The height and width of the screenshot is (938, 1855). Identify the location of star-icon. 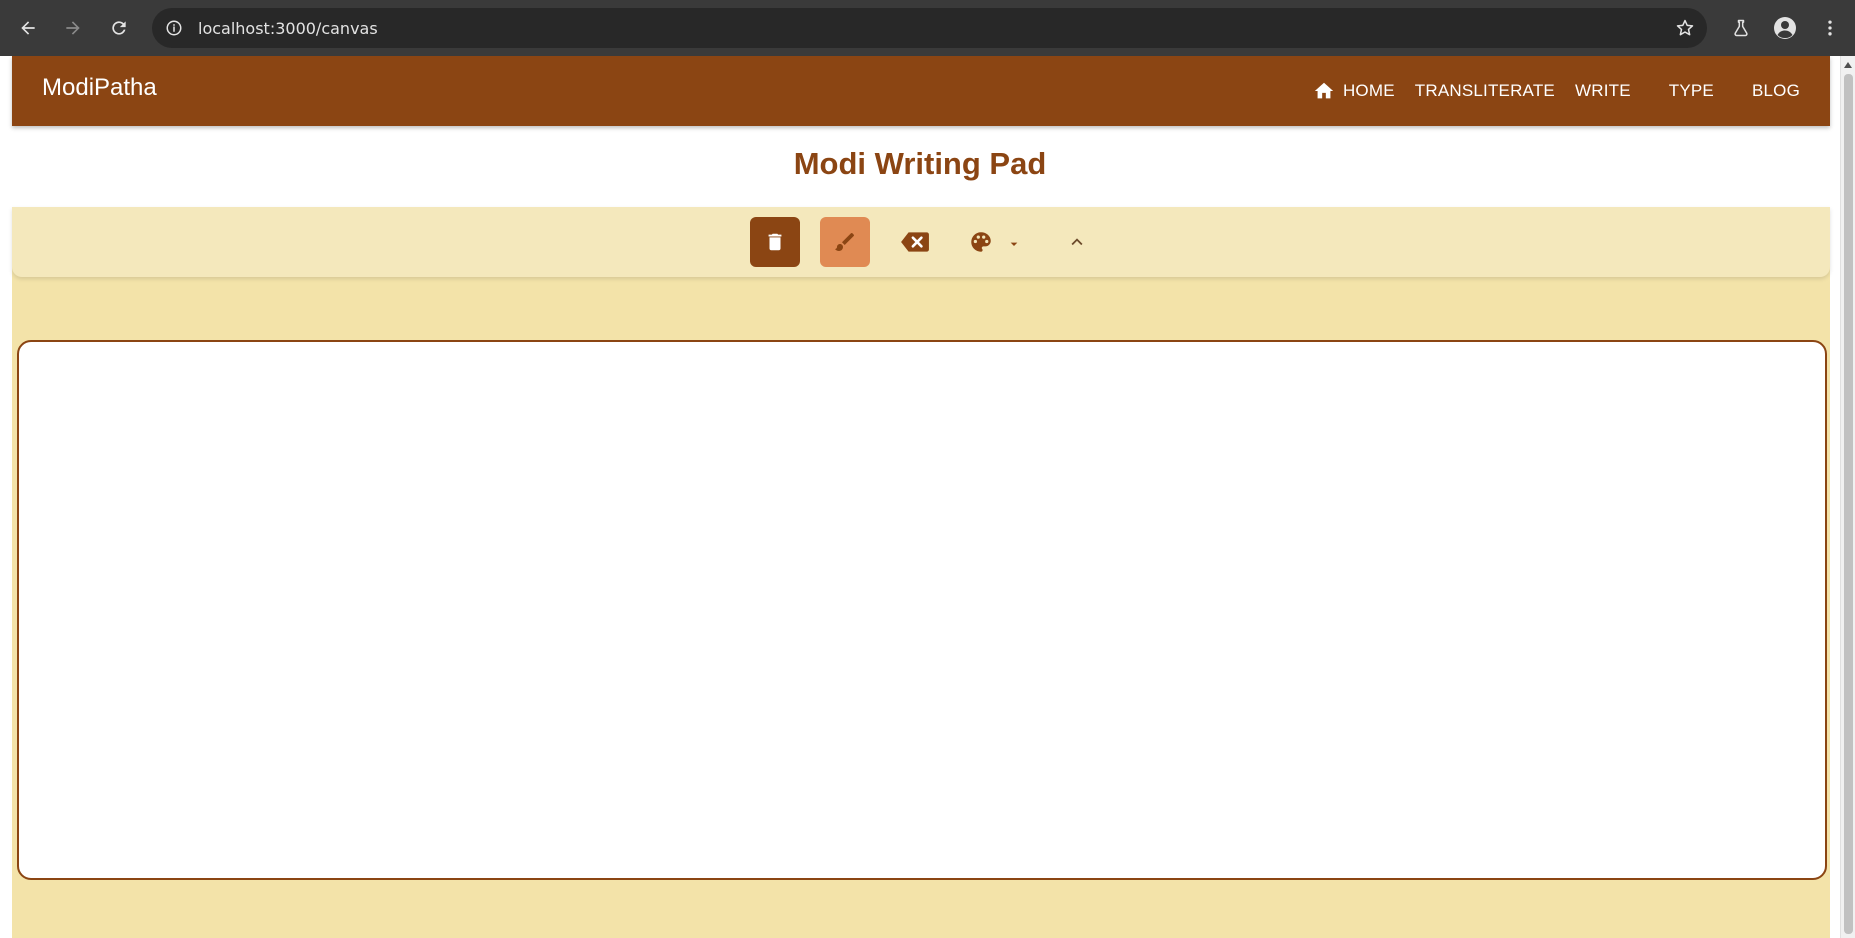
(1685, 27).